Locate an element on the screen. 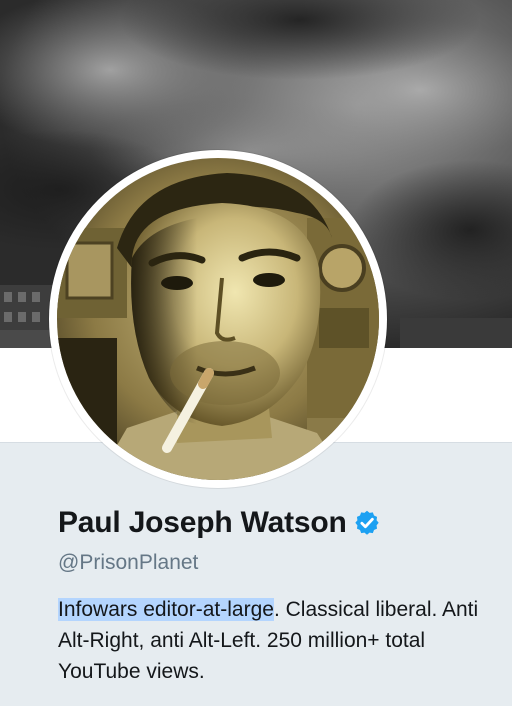  display-name: Paul Joseph Watson is located at coordinates (202, 523).